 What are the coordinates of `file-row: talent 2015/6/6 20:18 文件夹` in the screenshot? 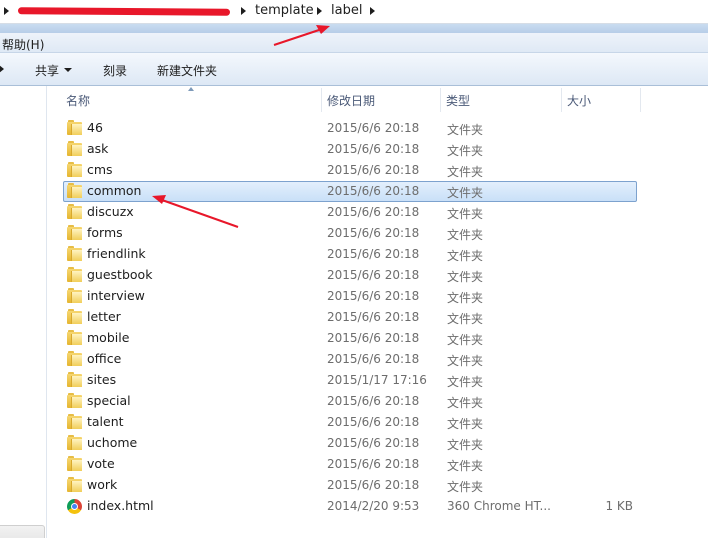 It's located at (350, 422).